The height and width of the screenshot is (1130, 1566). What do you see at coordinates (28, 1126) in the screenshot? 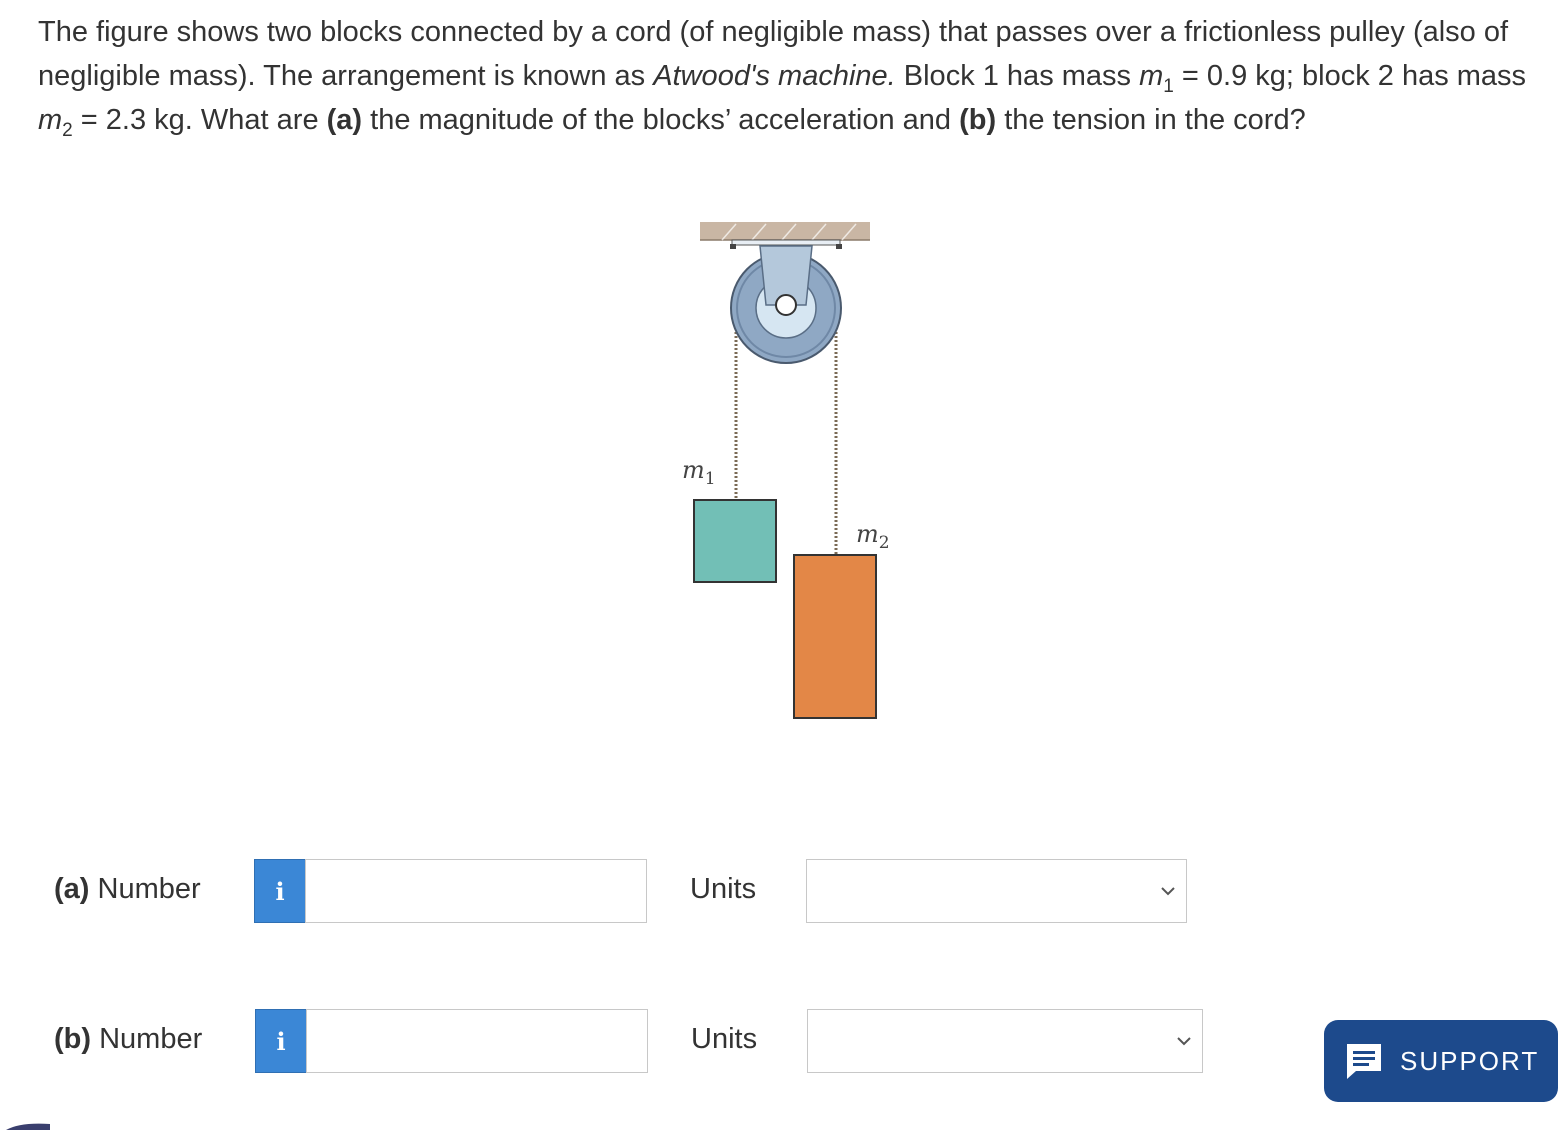
I see `corner-decoration` at bounding box center [28, 1126].